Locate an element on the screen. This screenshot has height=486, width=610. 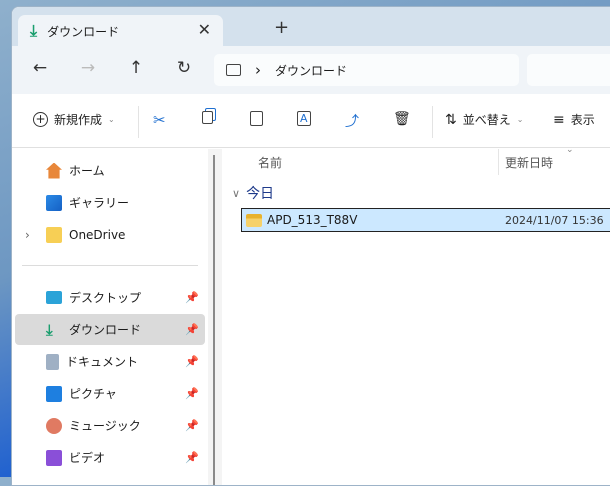
file-row: APD_513_T88V 2024/11/07 15:36 is located at coordinates (425, 220).